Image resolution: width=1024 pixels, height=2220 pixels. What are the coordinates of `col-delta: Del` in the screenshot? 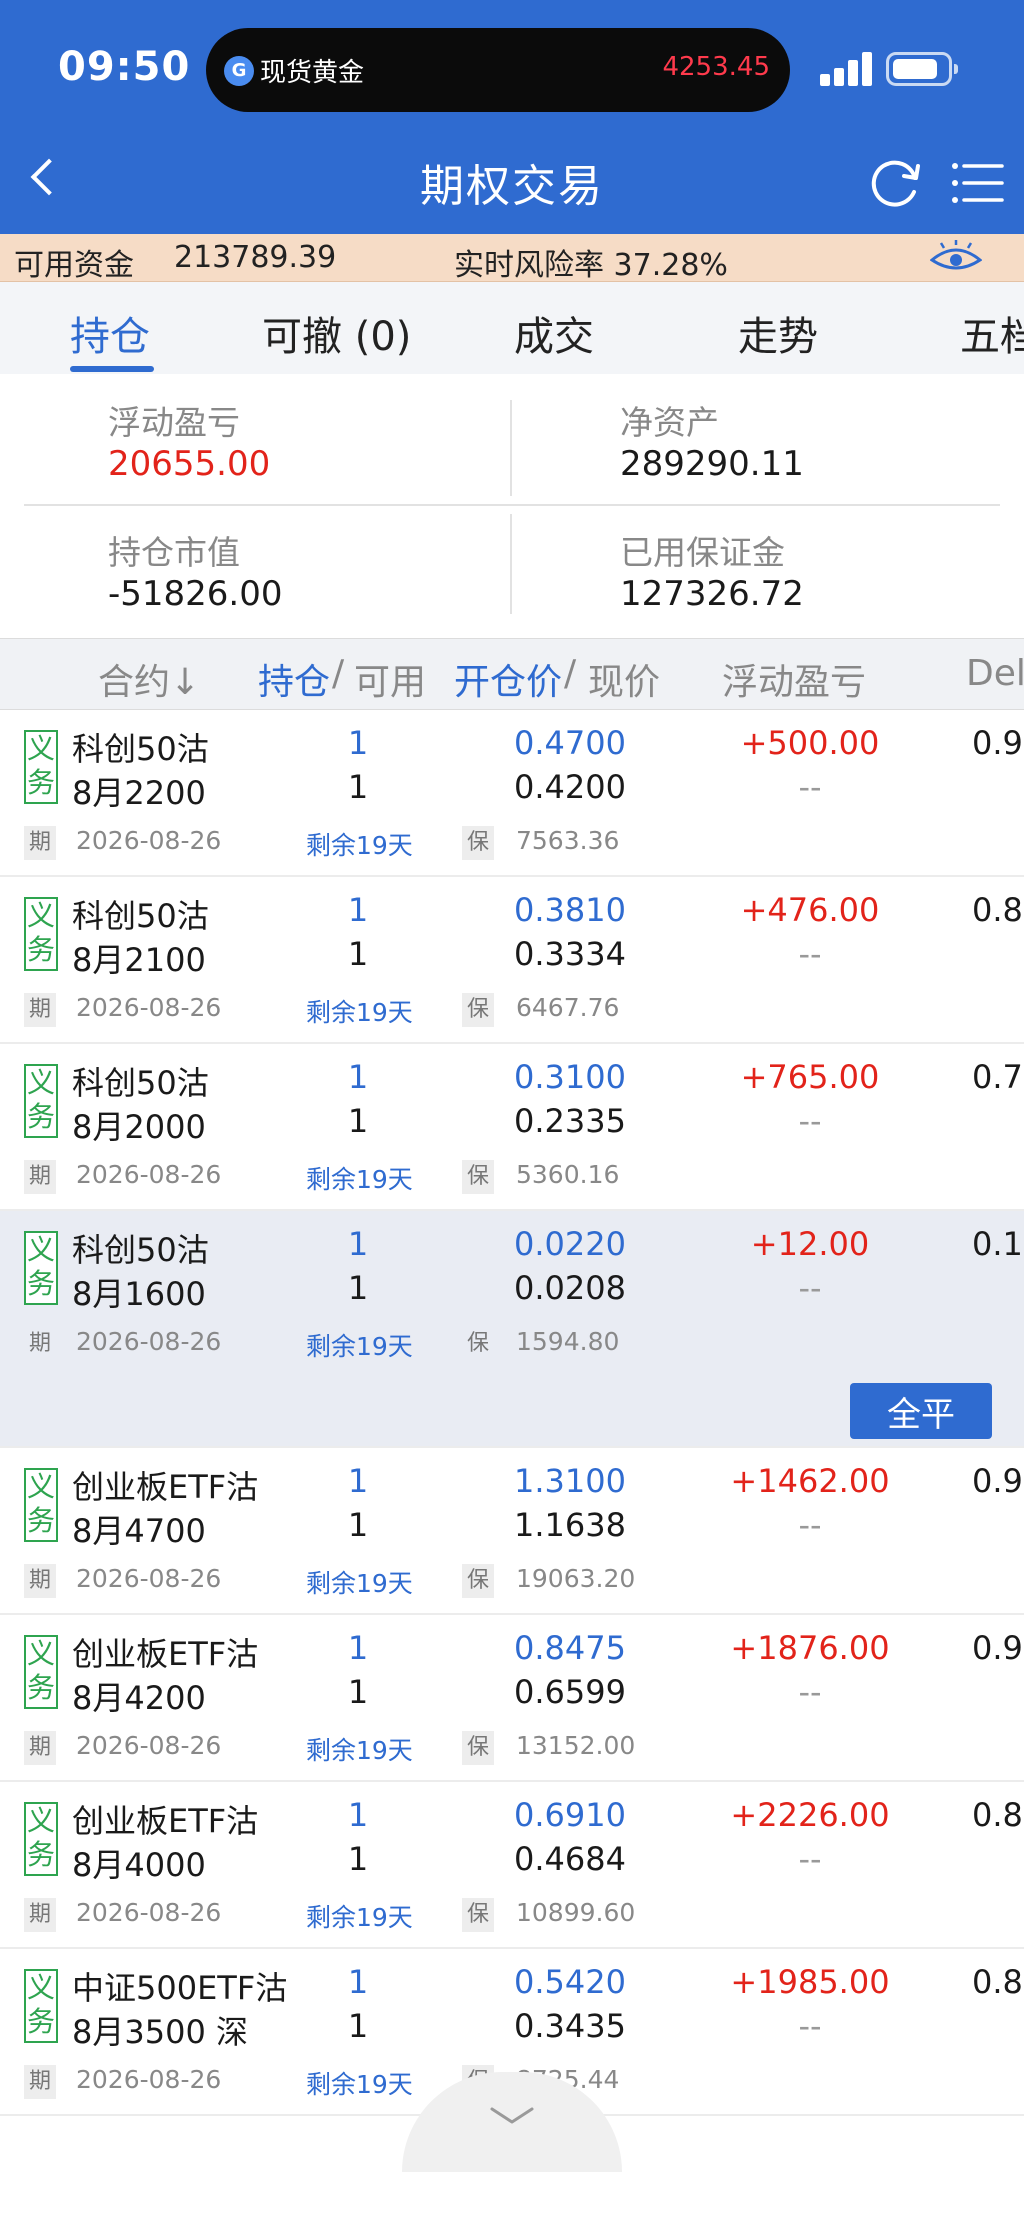 It's located at (995, 673).